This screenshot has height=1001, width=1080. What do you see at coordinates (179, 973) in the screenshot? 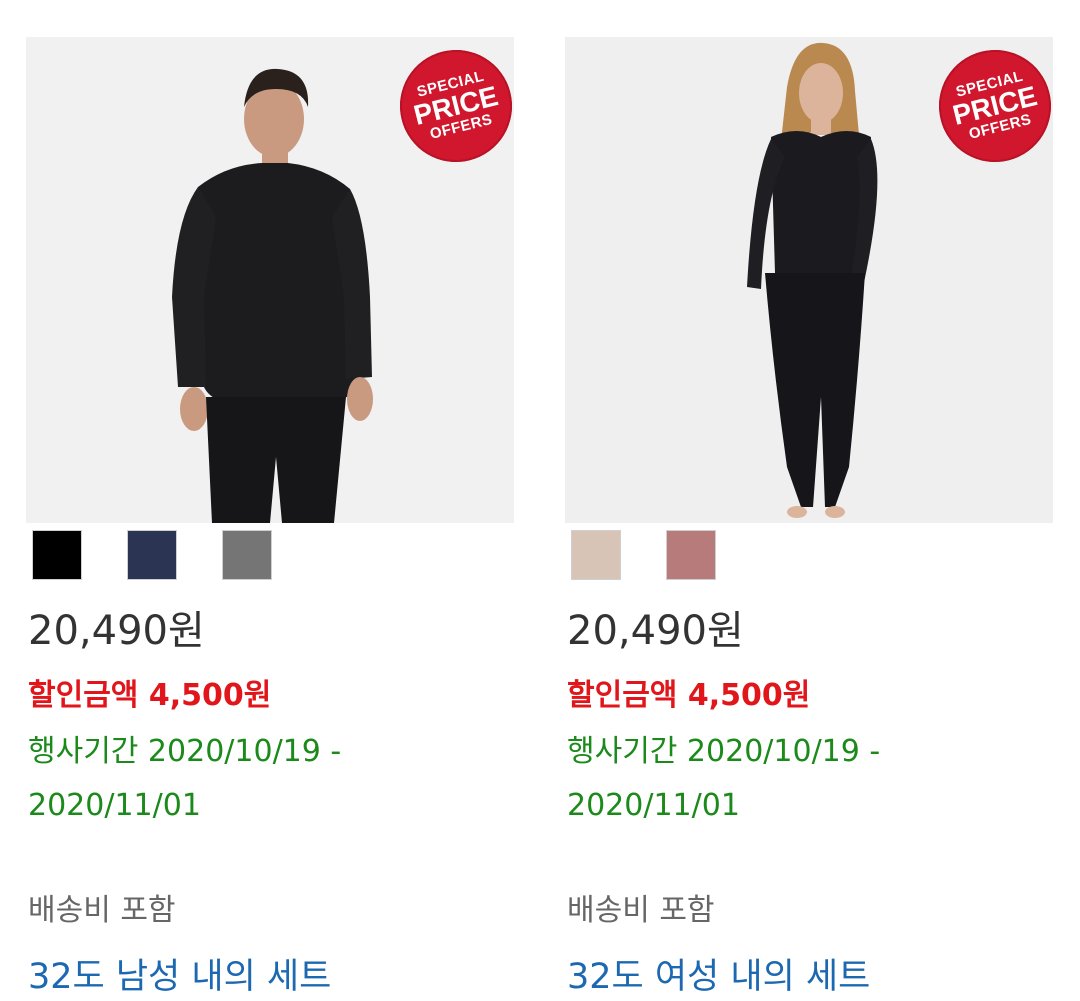
I see `product-title-link: 32도 남성 내의 세트` at bounding box center [179, 973].